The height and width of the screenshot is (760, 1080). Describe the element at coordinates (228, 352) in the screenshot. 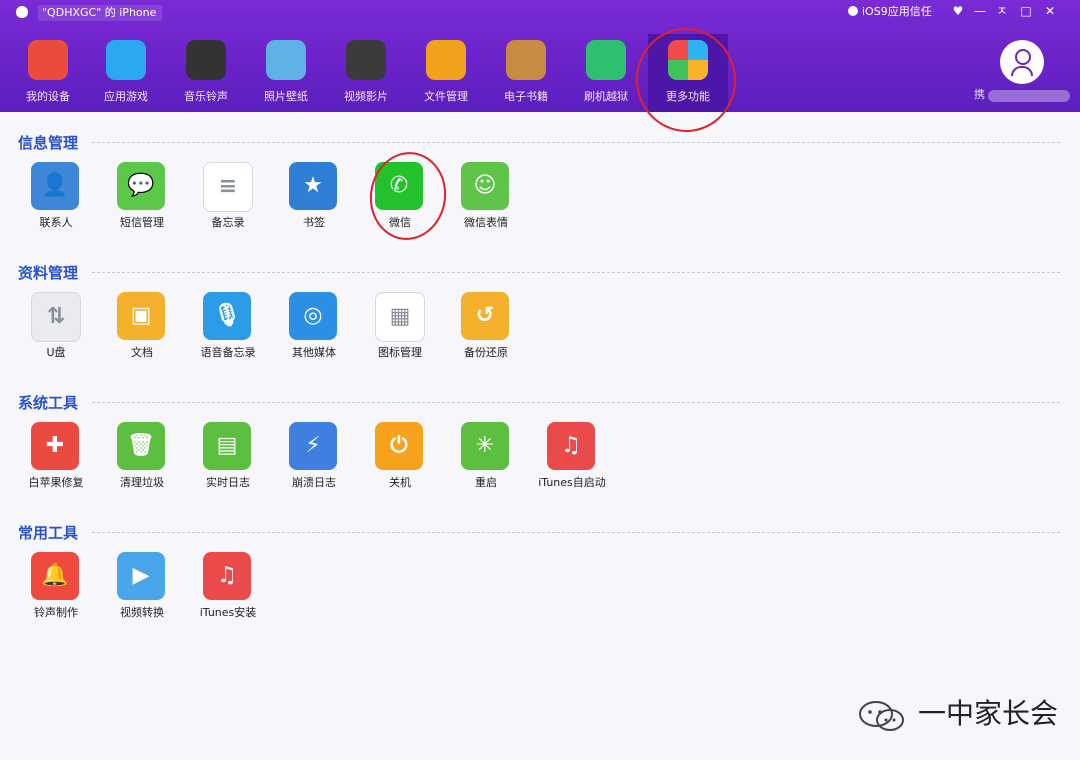

I see `feature-label: 语音备忘录` at that location.